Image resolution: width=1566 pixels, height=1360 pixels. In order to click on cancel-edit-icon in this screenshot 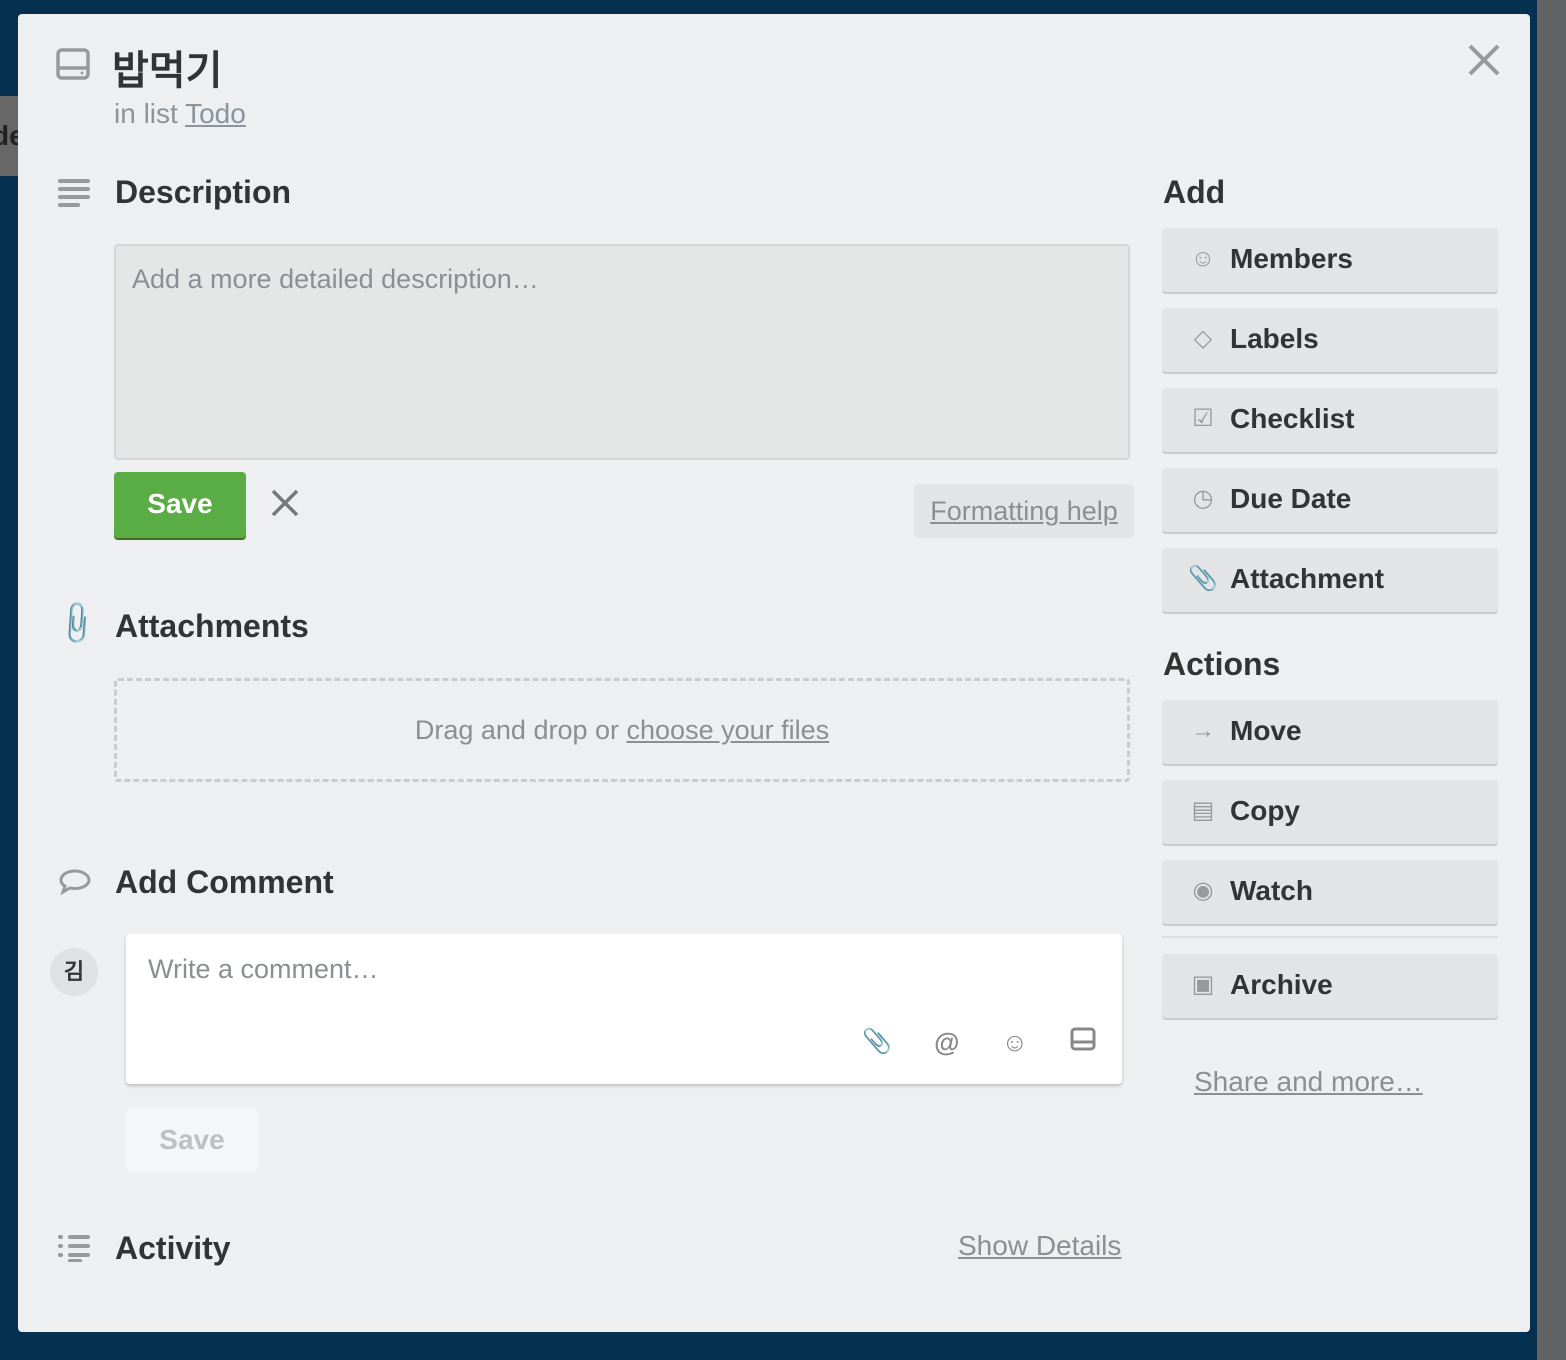, I will do `click(285, 503)`.